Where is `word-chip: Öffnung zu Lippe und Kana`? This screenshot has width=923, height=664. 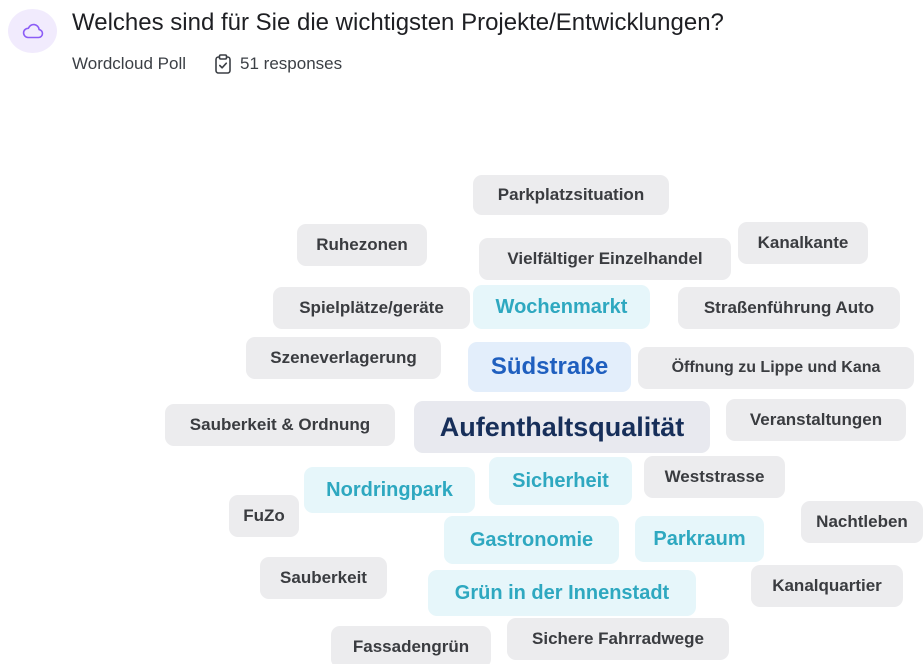
word-chip: Öffnung zu Lippe und Kana is located at coordinates (776, 368).